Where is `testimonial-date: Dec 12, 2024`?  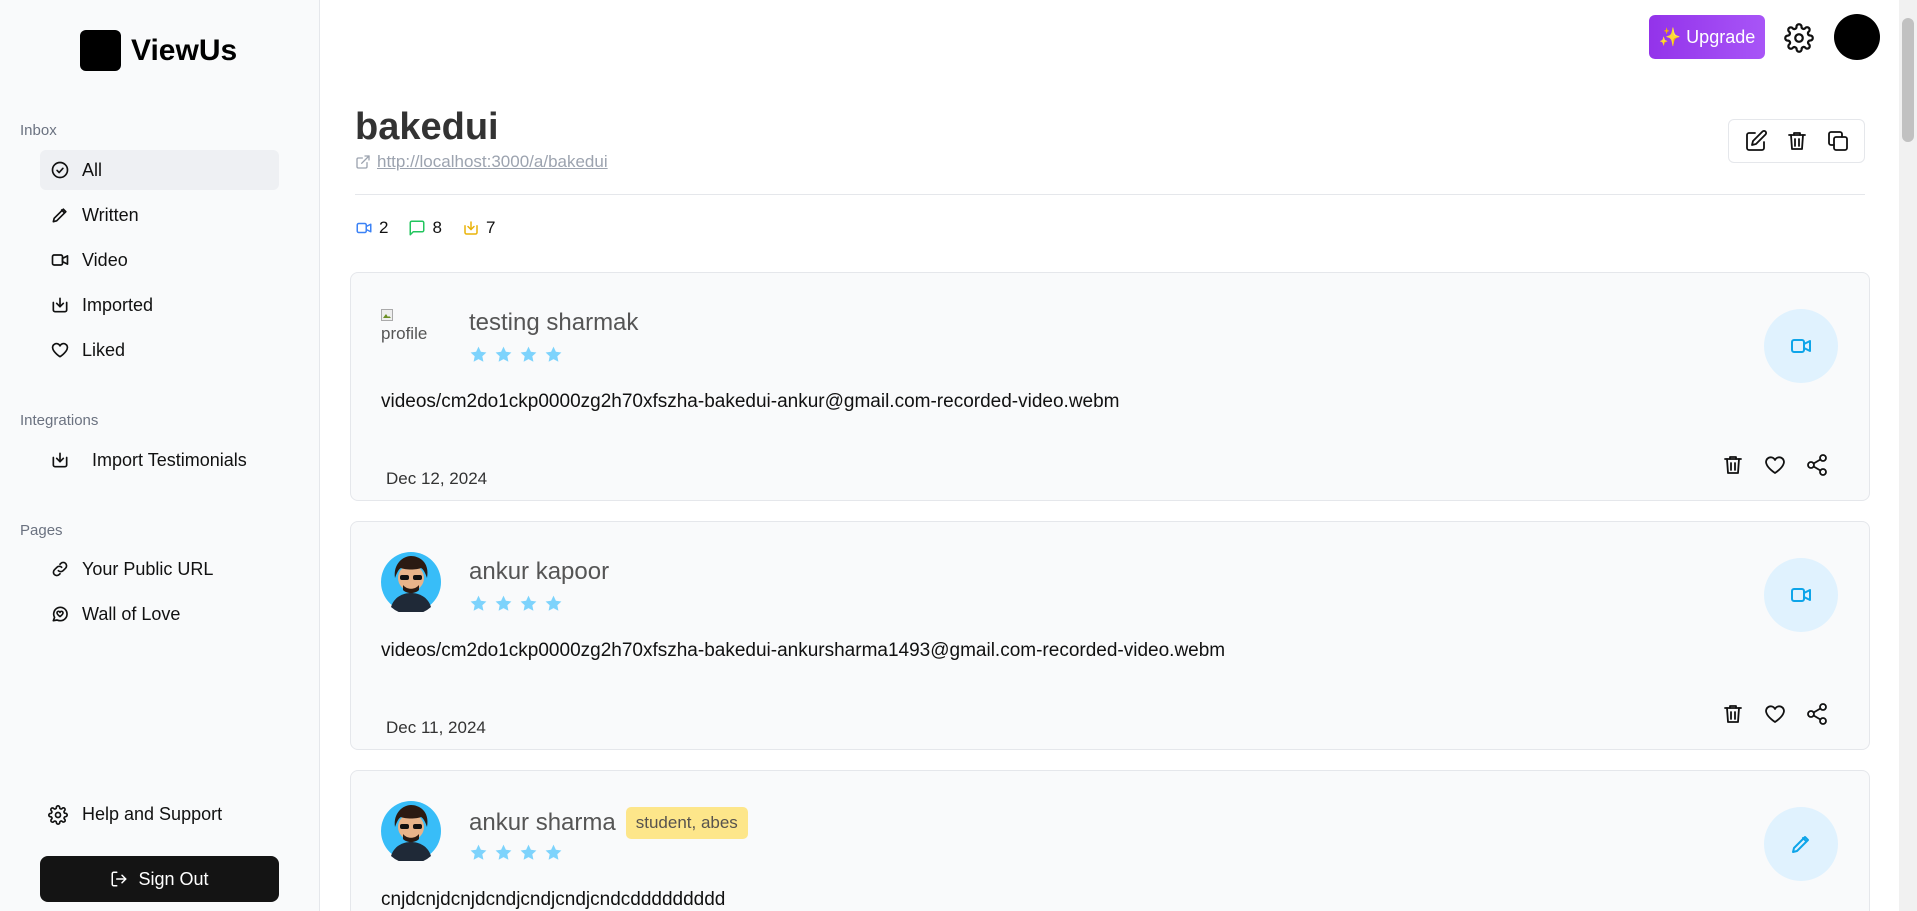
testimonial-date: Dec 12, 2024 is located at coordinates (437, 478).